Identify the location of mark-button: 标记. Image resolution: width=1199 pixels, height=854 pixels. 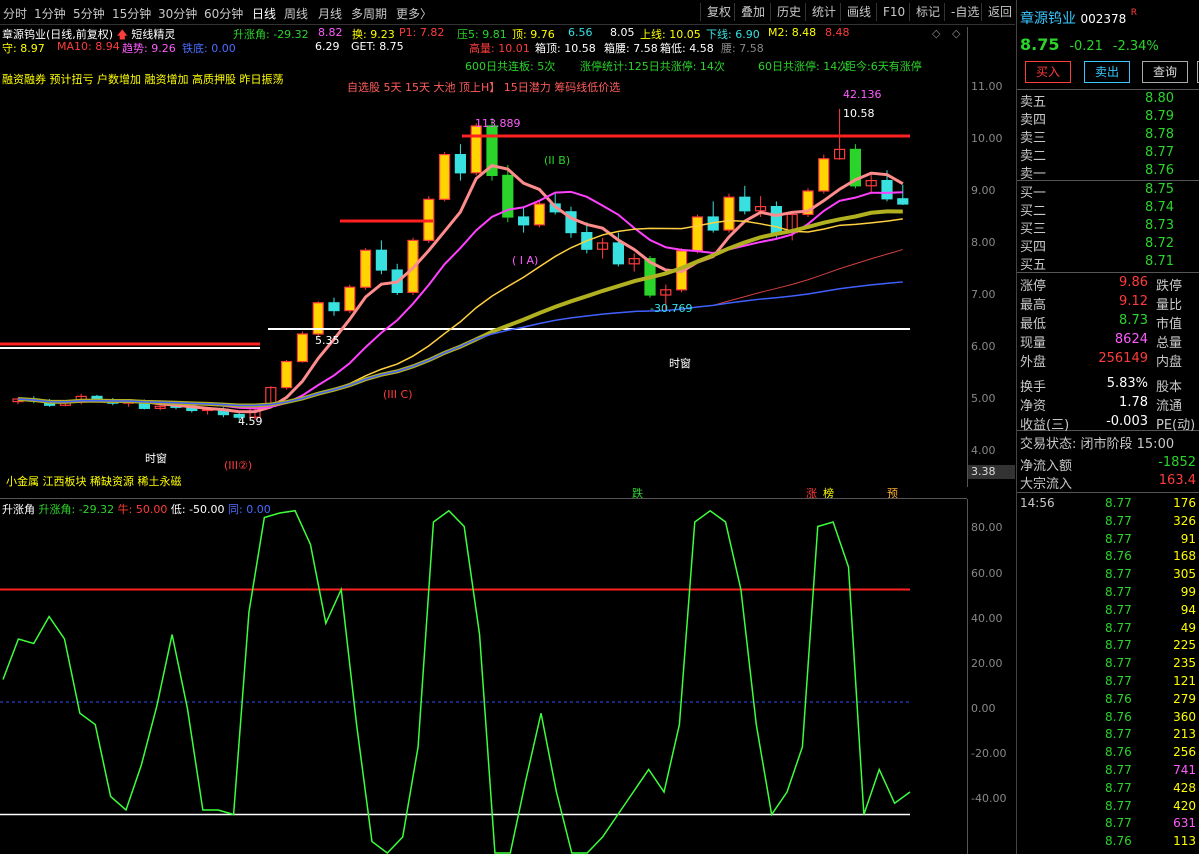
(927, 12).